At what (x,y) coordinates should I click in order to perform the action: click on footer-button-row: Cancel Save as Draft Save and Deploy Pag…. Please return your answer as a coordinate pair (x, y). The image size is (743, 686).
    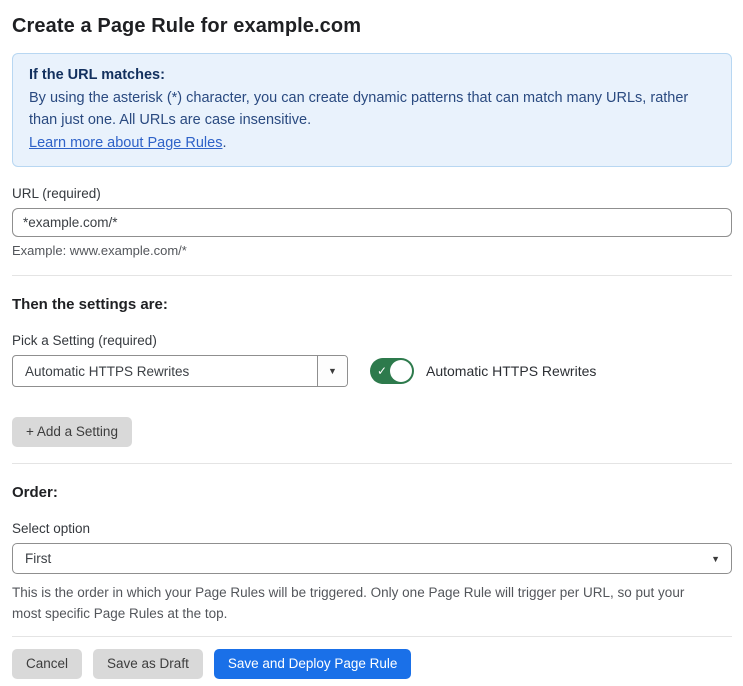
    Looking at the image, I should click on (372, 664).